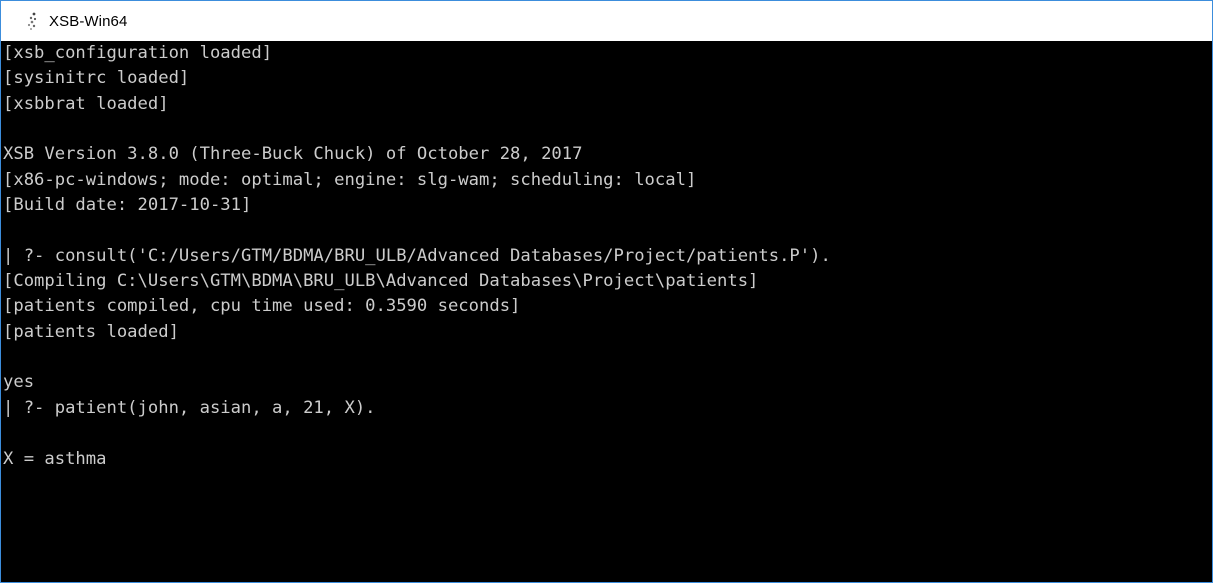 The image size is (1213, 583). I want to click on xsb-app-icon, so click(33, 21).